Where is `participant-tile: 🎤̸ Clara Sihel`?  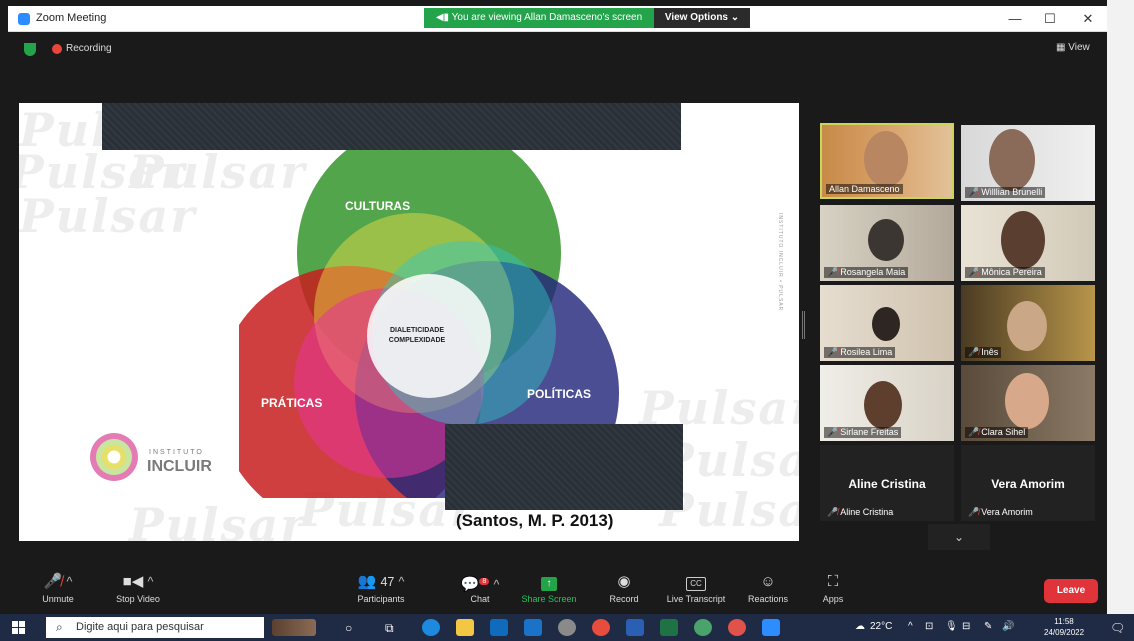 participant-tile: 🎤̸ Clara Sihel is located at coordinates (1028, 403).